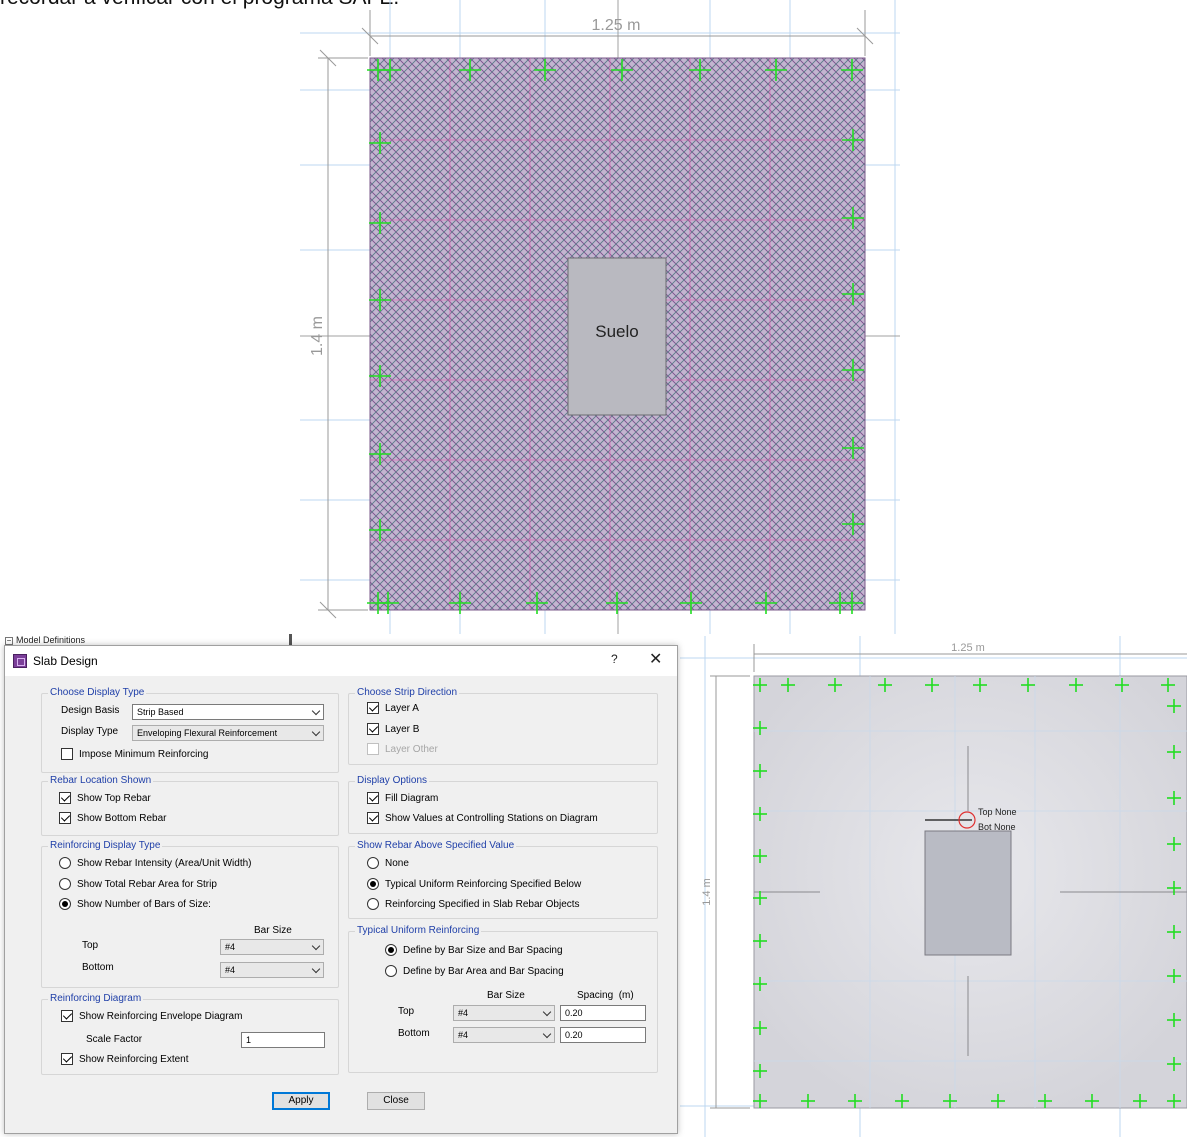  What do you see at coordinates (414, 1033) in the screenshot?
I see `uniform-bottom-label: Bottom` at bounding box center [414, 1033].